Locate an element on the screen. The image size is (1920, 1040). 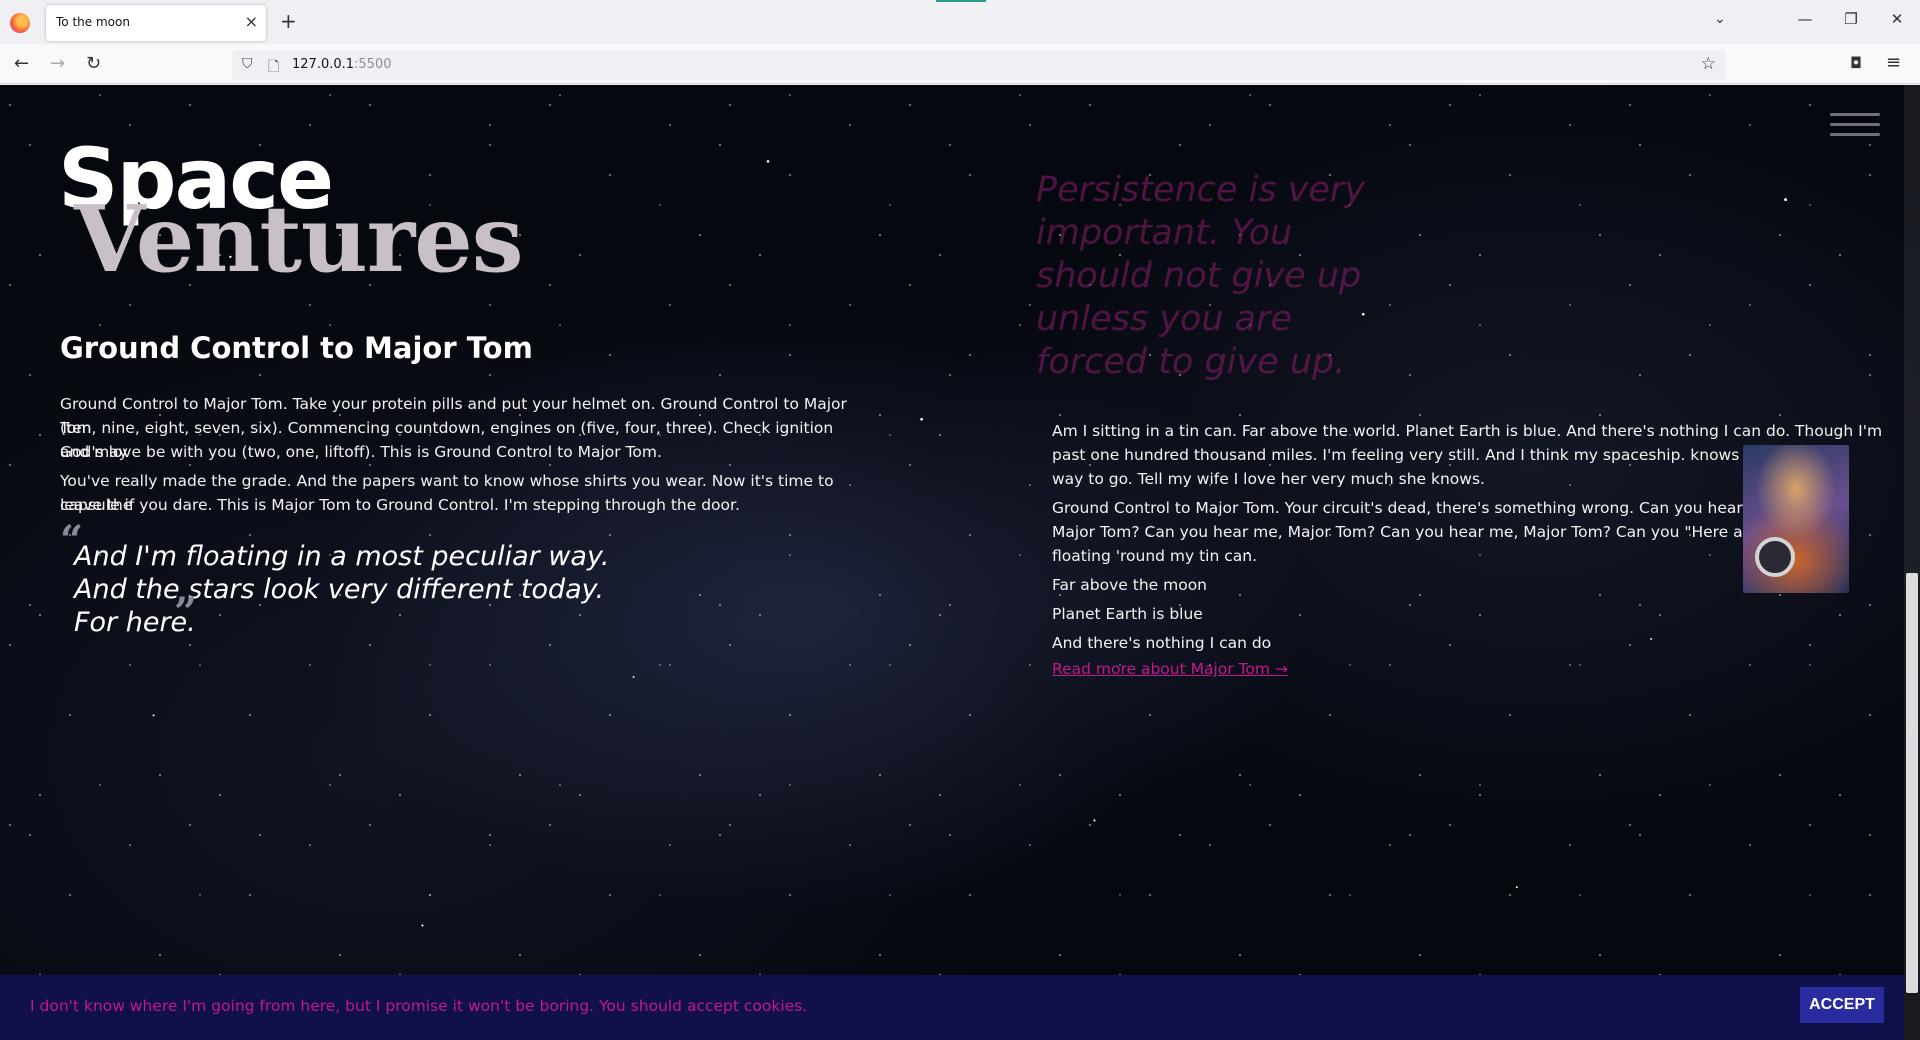
logo-ventures: Ventures is located at coordinates (299, 239).